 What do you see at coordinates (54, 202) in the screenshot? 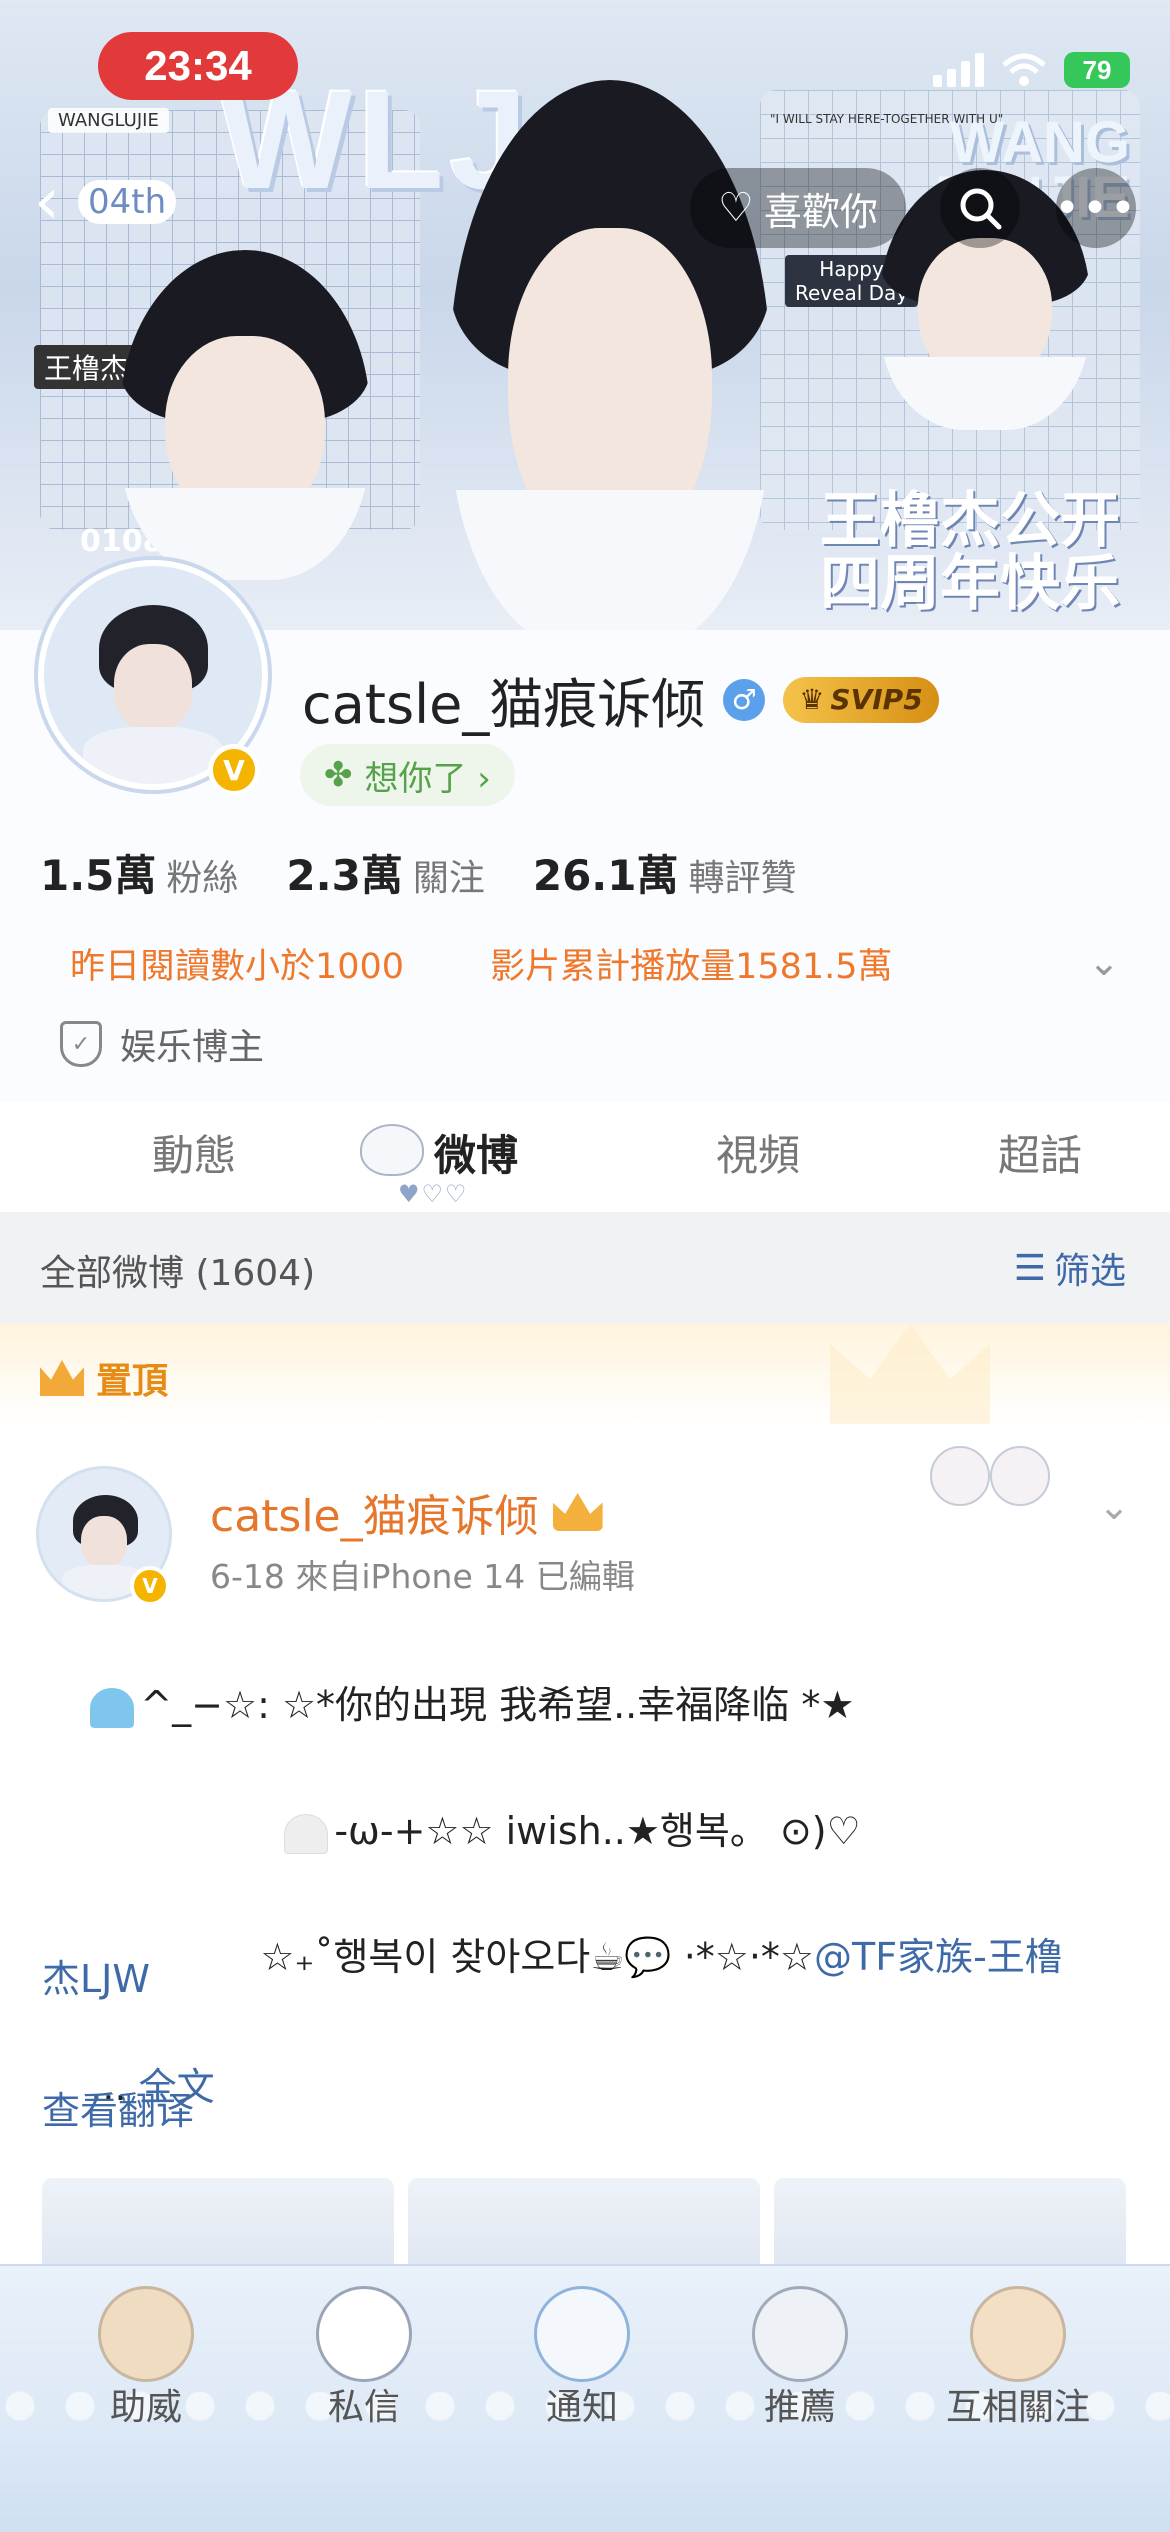
I see `back-icon: ‹` at bounding box center [54, 202].